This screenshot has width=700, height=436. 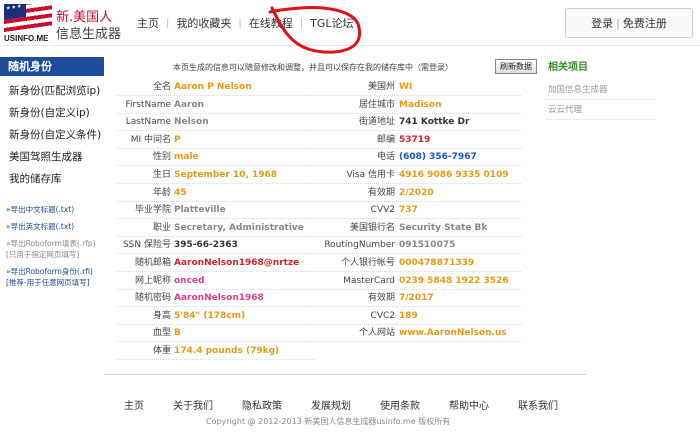 What do you see at coordinates (427, 245) in the screenshot?
I see `field-value: 091510075` at bounding box center [427, 245].